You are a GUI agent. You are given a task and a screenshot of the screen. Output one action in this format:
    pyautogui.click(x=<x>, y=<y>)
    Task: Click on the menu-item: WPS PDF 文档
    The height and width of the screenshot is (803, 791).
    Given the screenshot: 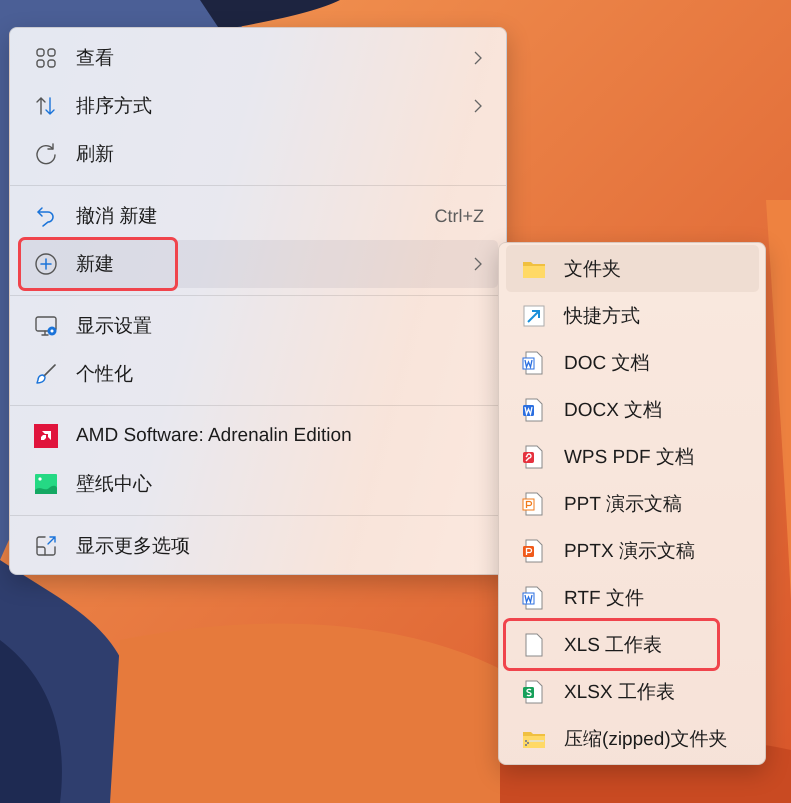 What is the action you would take?
    pyautogui.click(x=632, y=456)
    